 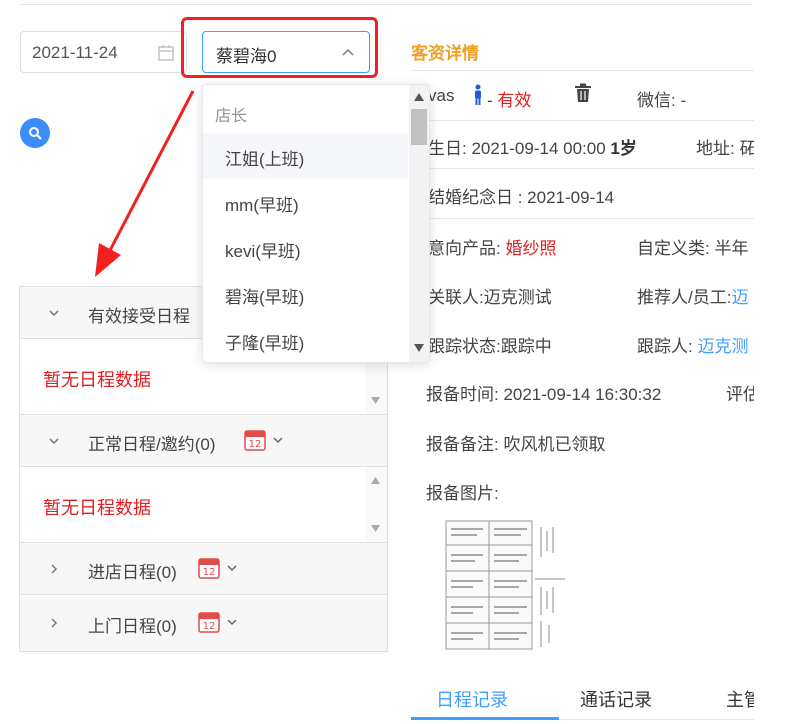 I want to click on tracker-link: 迈克测, so click(x=722, y=346).